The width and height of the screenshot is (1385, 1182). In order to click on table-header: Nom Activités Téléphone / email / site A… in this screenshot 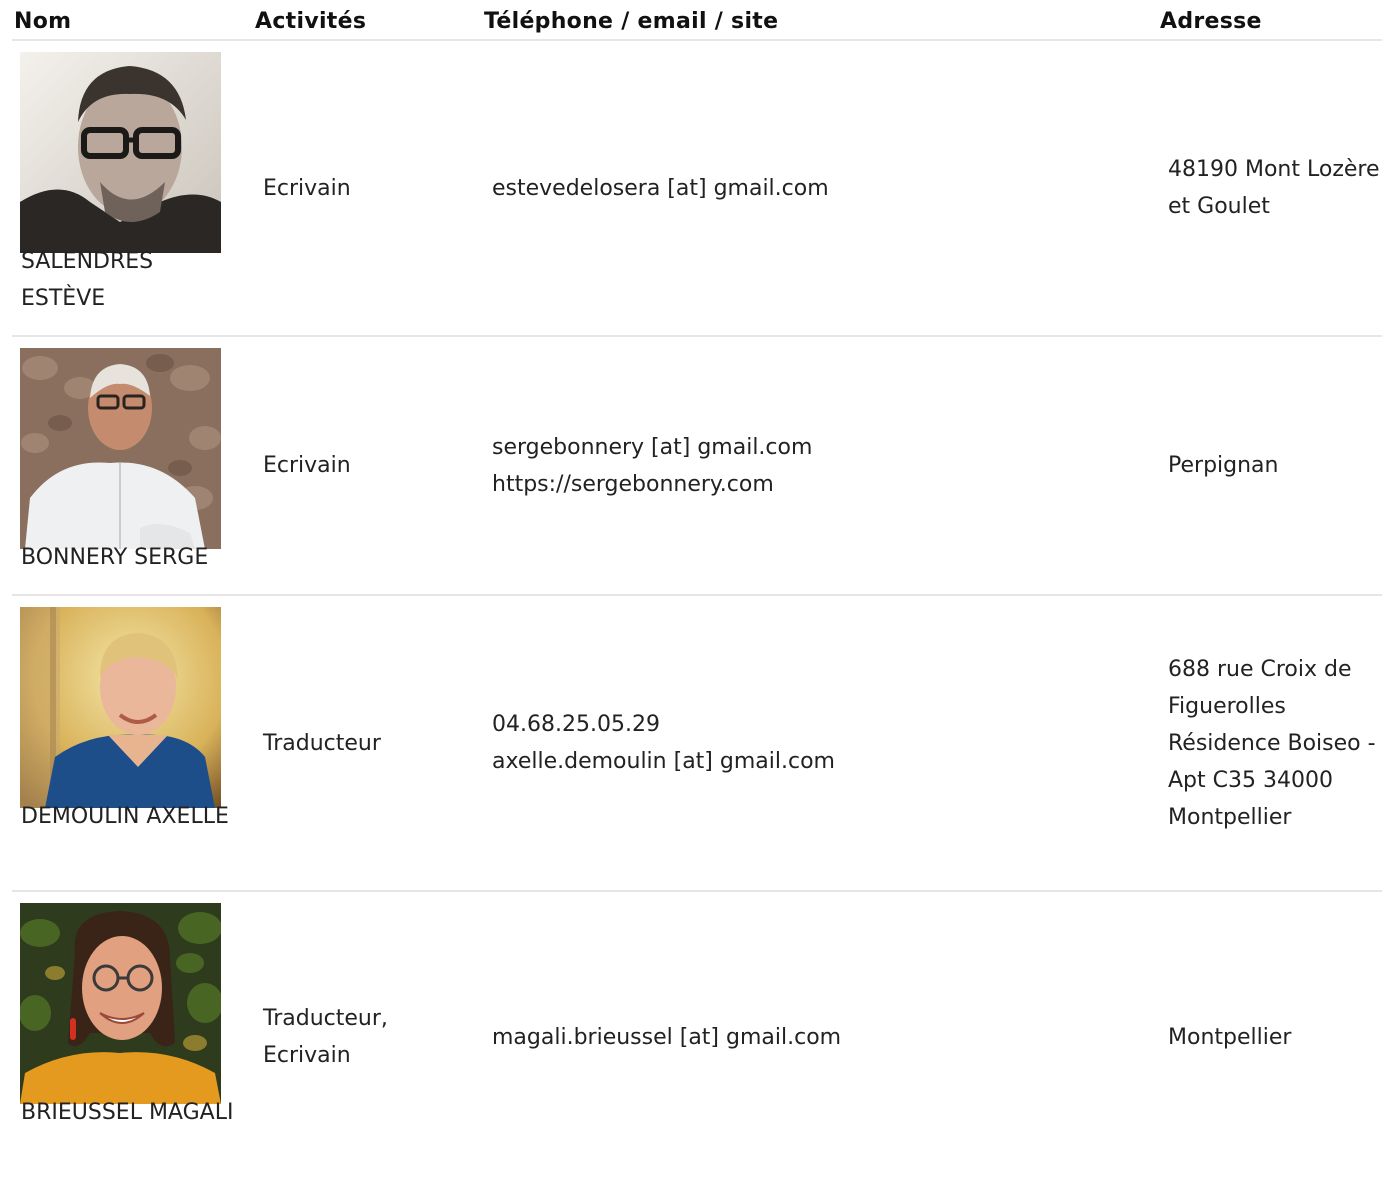, I will do `click(697, 20)`.